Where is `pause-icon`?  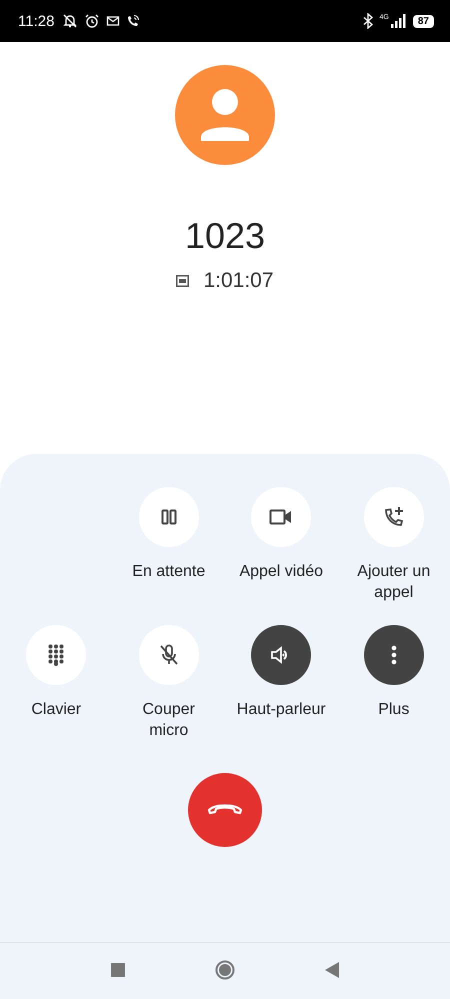
pause-icon is located at coordinates (169, 517).